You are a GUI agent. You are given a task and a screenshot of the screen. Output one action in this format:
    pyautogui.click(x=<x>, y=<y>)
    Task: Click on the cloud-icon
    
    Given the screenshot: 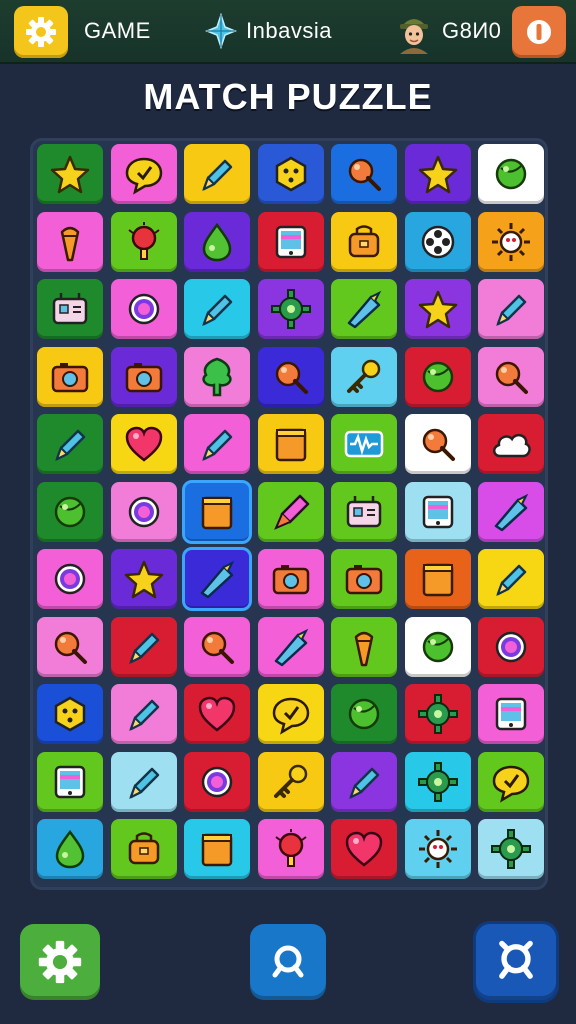 What is the action you would take?
    pyautogui.click(x=512, y=445)
    